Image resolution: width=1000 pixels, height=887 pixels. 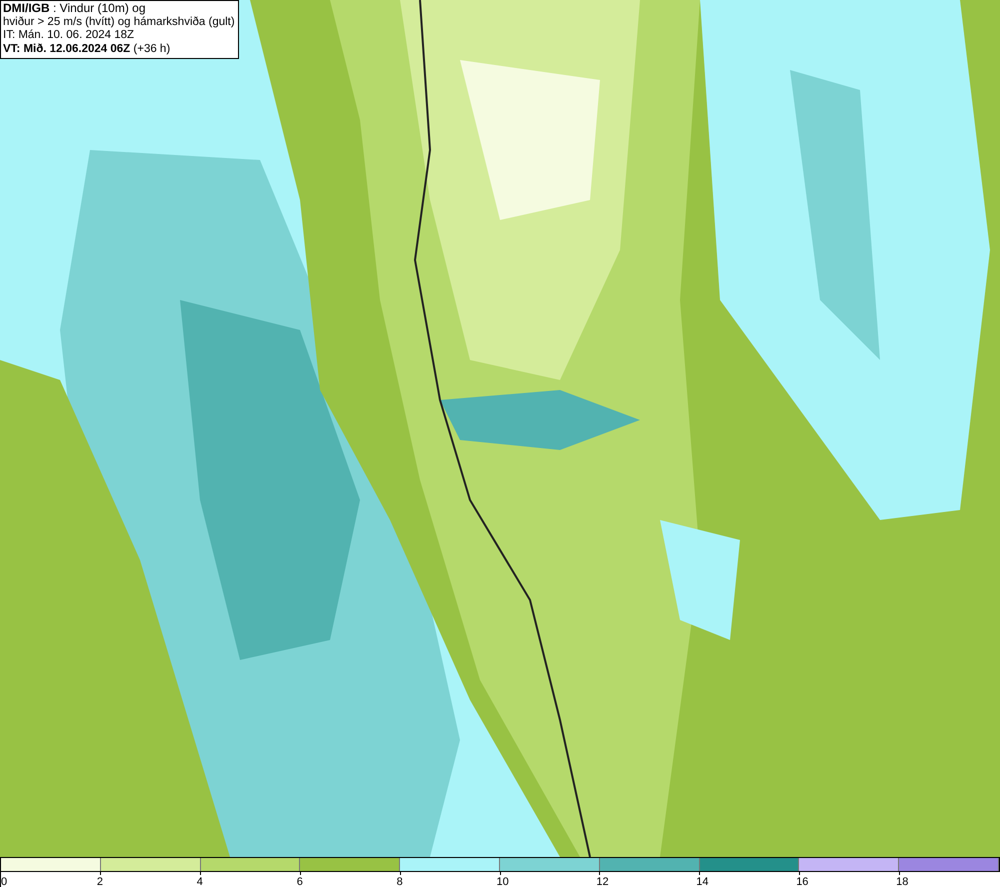 I want to click on scale-label: 2, so click(x=100, y=882).